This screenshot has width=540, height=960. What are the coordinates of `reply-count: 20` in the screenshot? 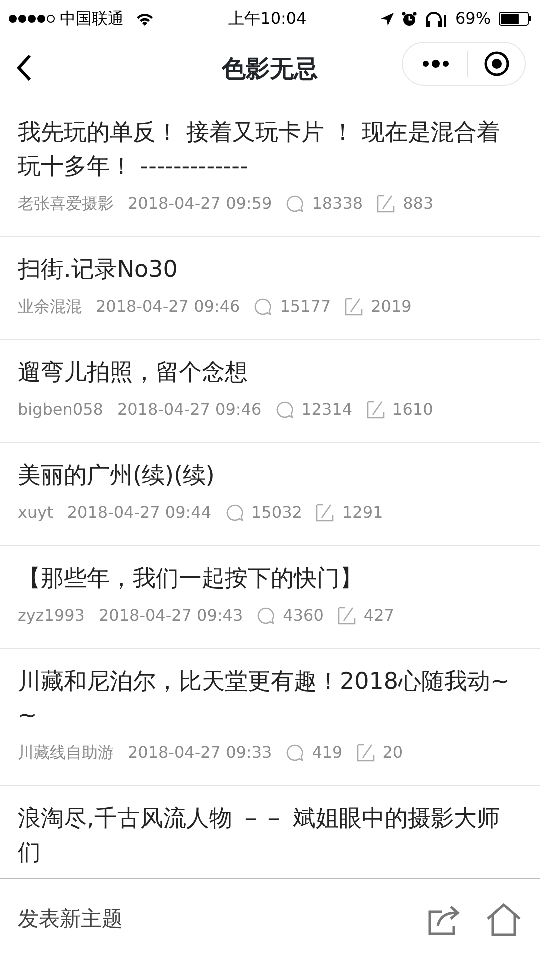 It's located at (393, 753).